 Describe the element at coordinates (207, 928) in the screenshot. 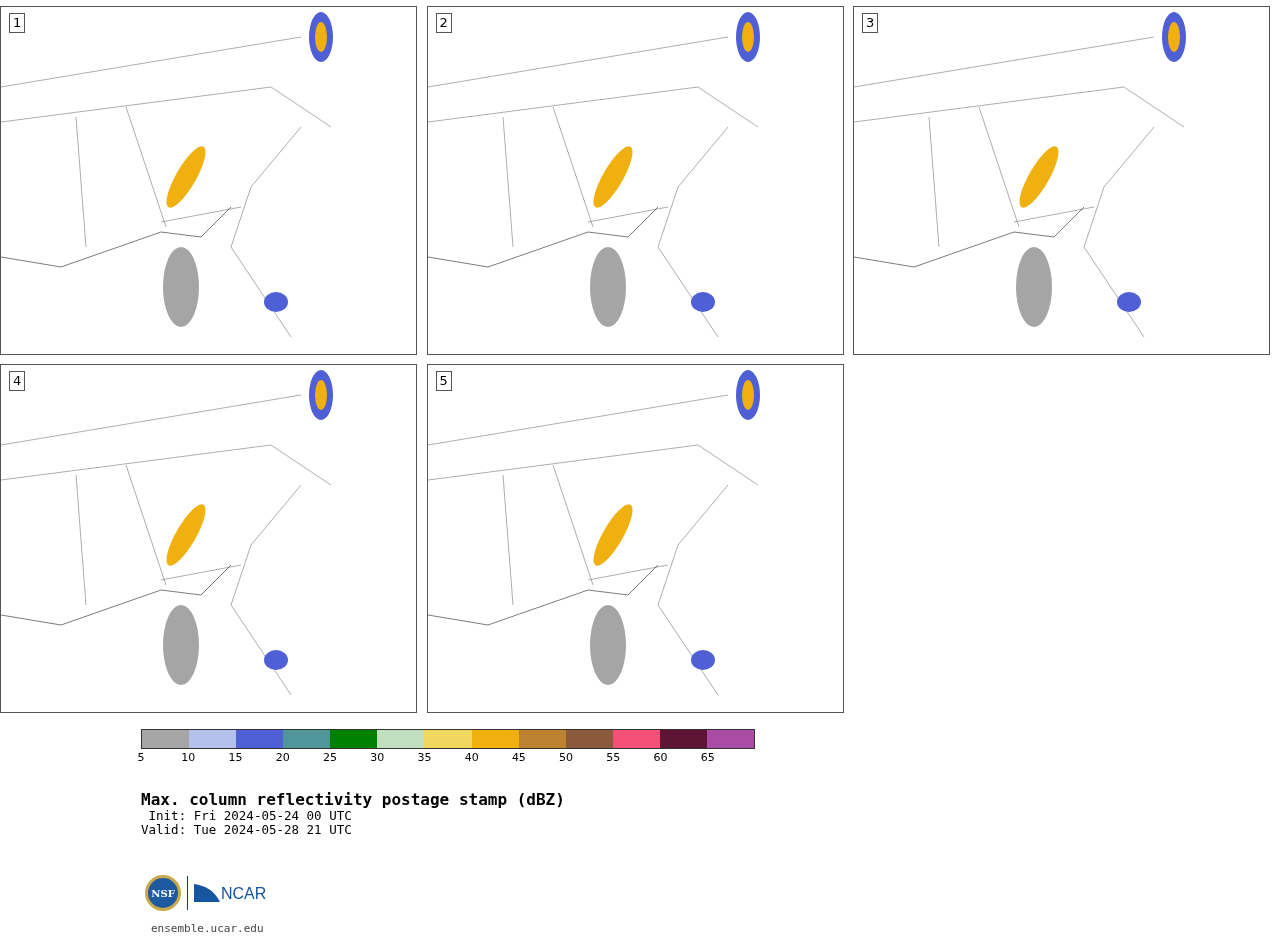

I see `website-link: ensemble.ucar.edu` at that location.